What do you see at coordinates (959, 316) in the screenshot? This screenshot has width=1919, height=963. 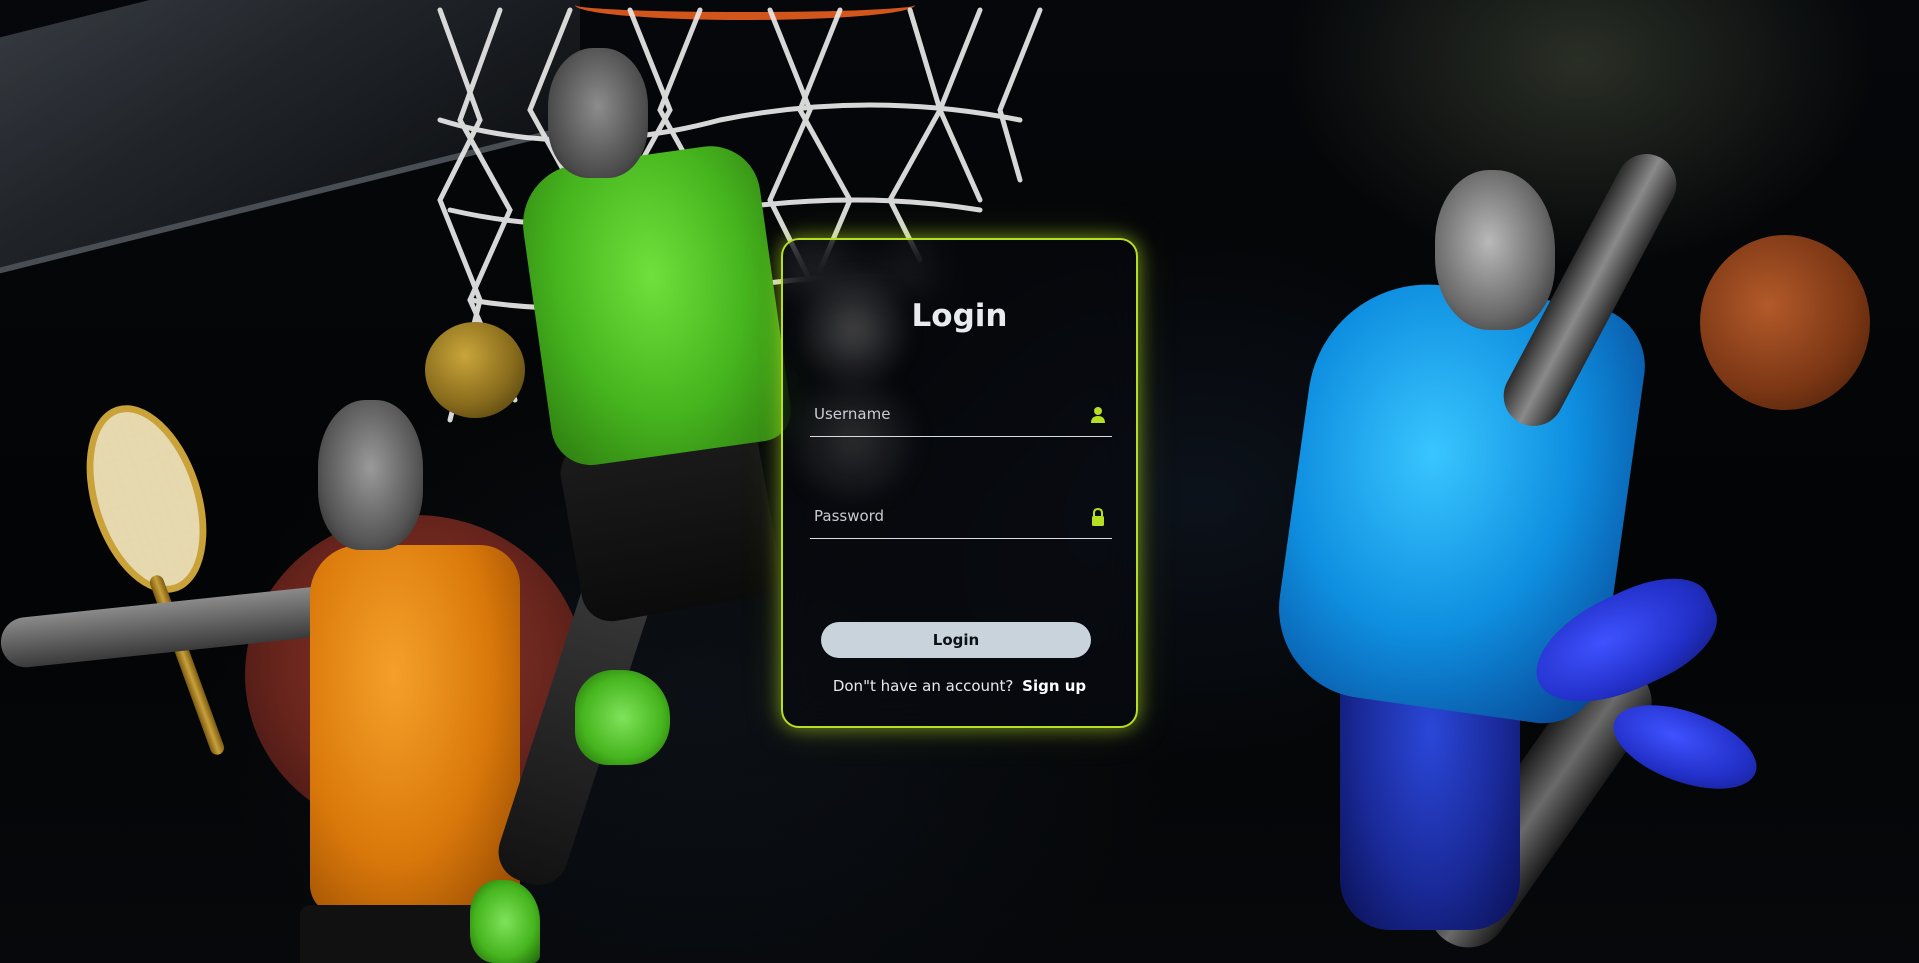 I see `login-title: Login` at bounding box center [959, 316].